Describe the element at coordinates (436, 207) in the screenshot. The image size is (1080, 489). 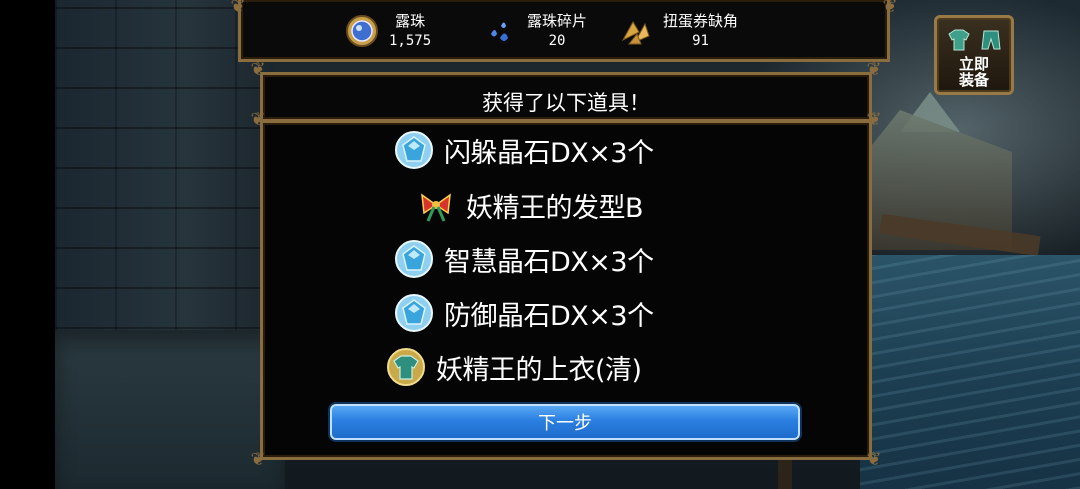
I see `ribbon-bow-icon` at that location.